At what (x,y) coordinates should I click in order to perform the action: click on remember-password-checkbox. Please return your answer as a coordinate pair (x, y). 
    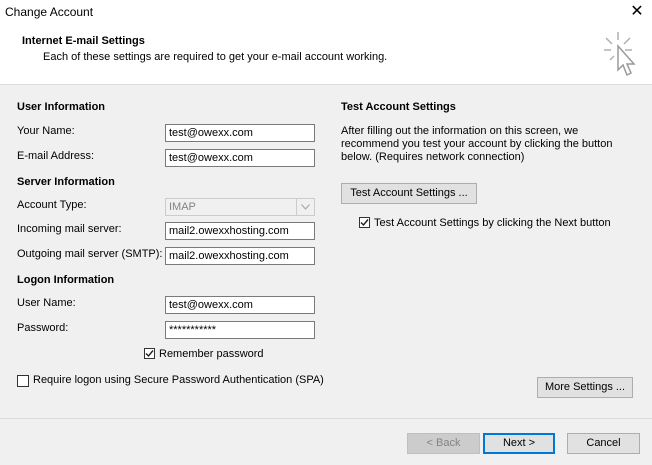
    Looking at the image, I should click on (149, 353).